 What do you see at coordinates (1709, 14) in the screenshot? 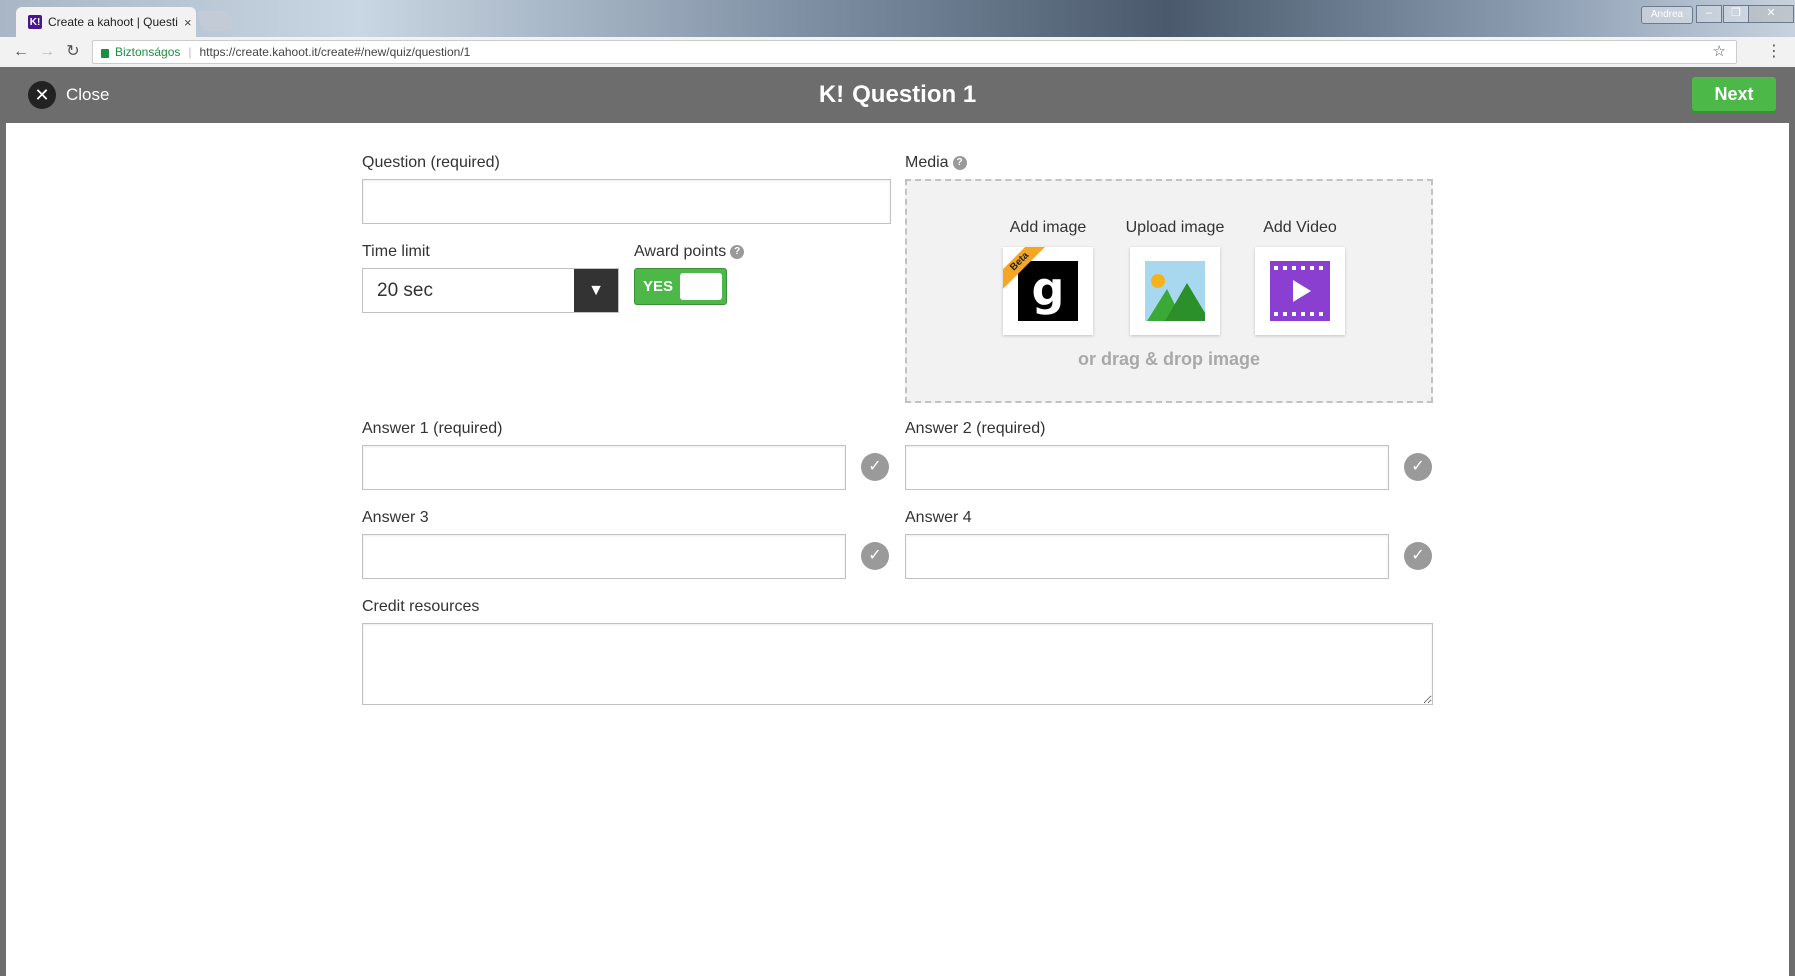
I see `minimize-icon: –` at bounding box center [1709, 14].